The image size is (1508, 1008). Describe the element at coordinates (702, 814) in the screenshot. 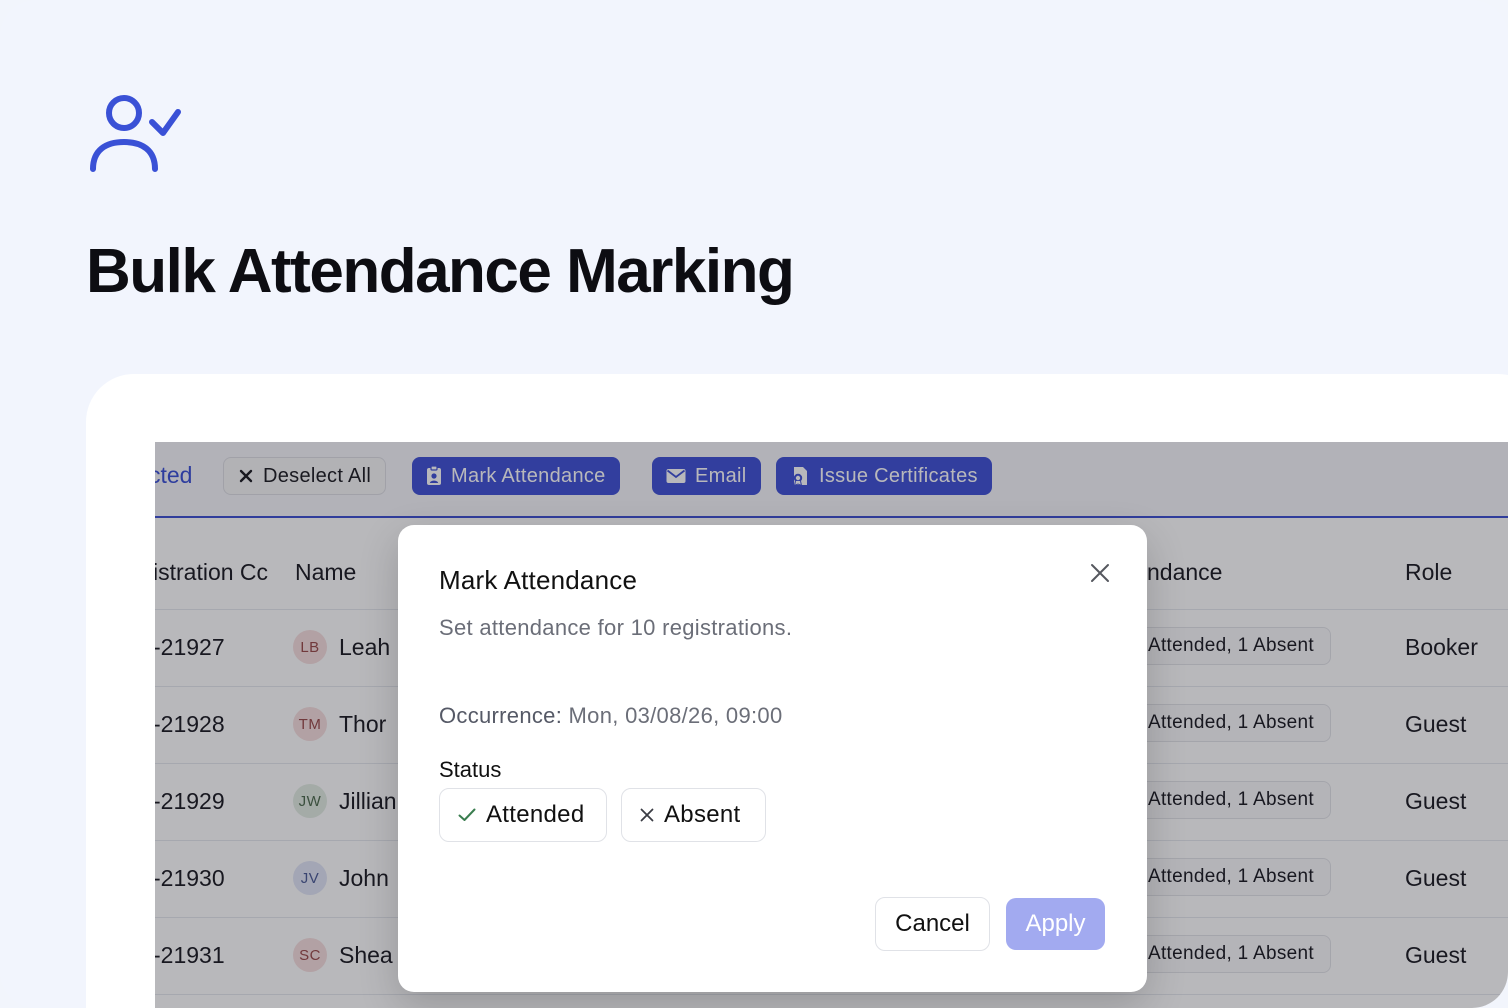

I see `absent-label: Absent` at that location.